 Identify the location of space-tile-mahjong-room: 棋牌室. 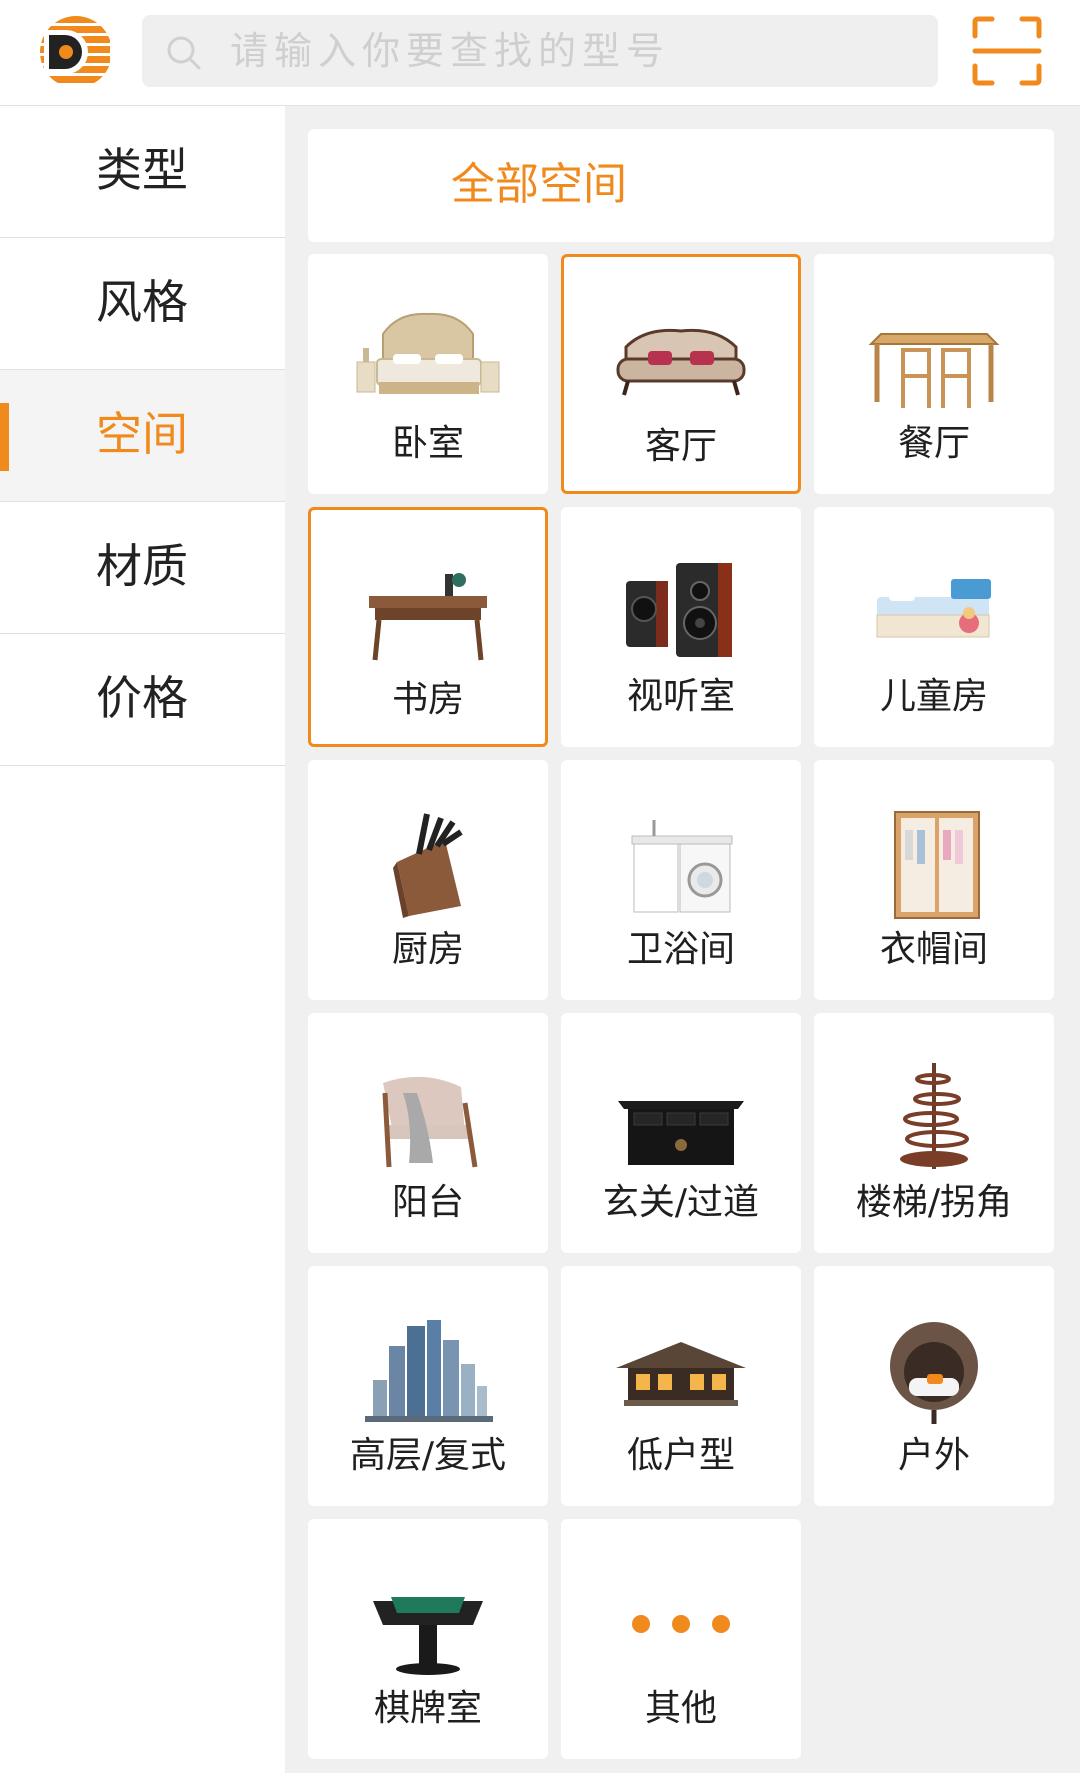
(428, 1639).